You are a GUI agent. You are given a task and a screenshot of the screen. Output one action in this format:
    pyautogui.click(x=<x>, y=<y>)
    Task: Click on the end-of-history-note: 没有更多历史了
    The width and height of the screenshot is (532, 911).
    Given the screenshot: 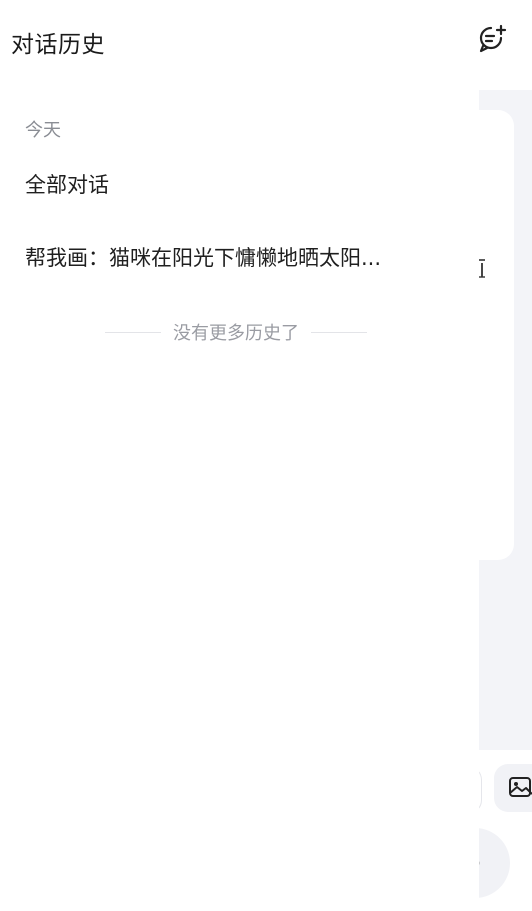 What is the action you would take?
    pyautogui.click(x=236, y=332)
    